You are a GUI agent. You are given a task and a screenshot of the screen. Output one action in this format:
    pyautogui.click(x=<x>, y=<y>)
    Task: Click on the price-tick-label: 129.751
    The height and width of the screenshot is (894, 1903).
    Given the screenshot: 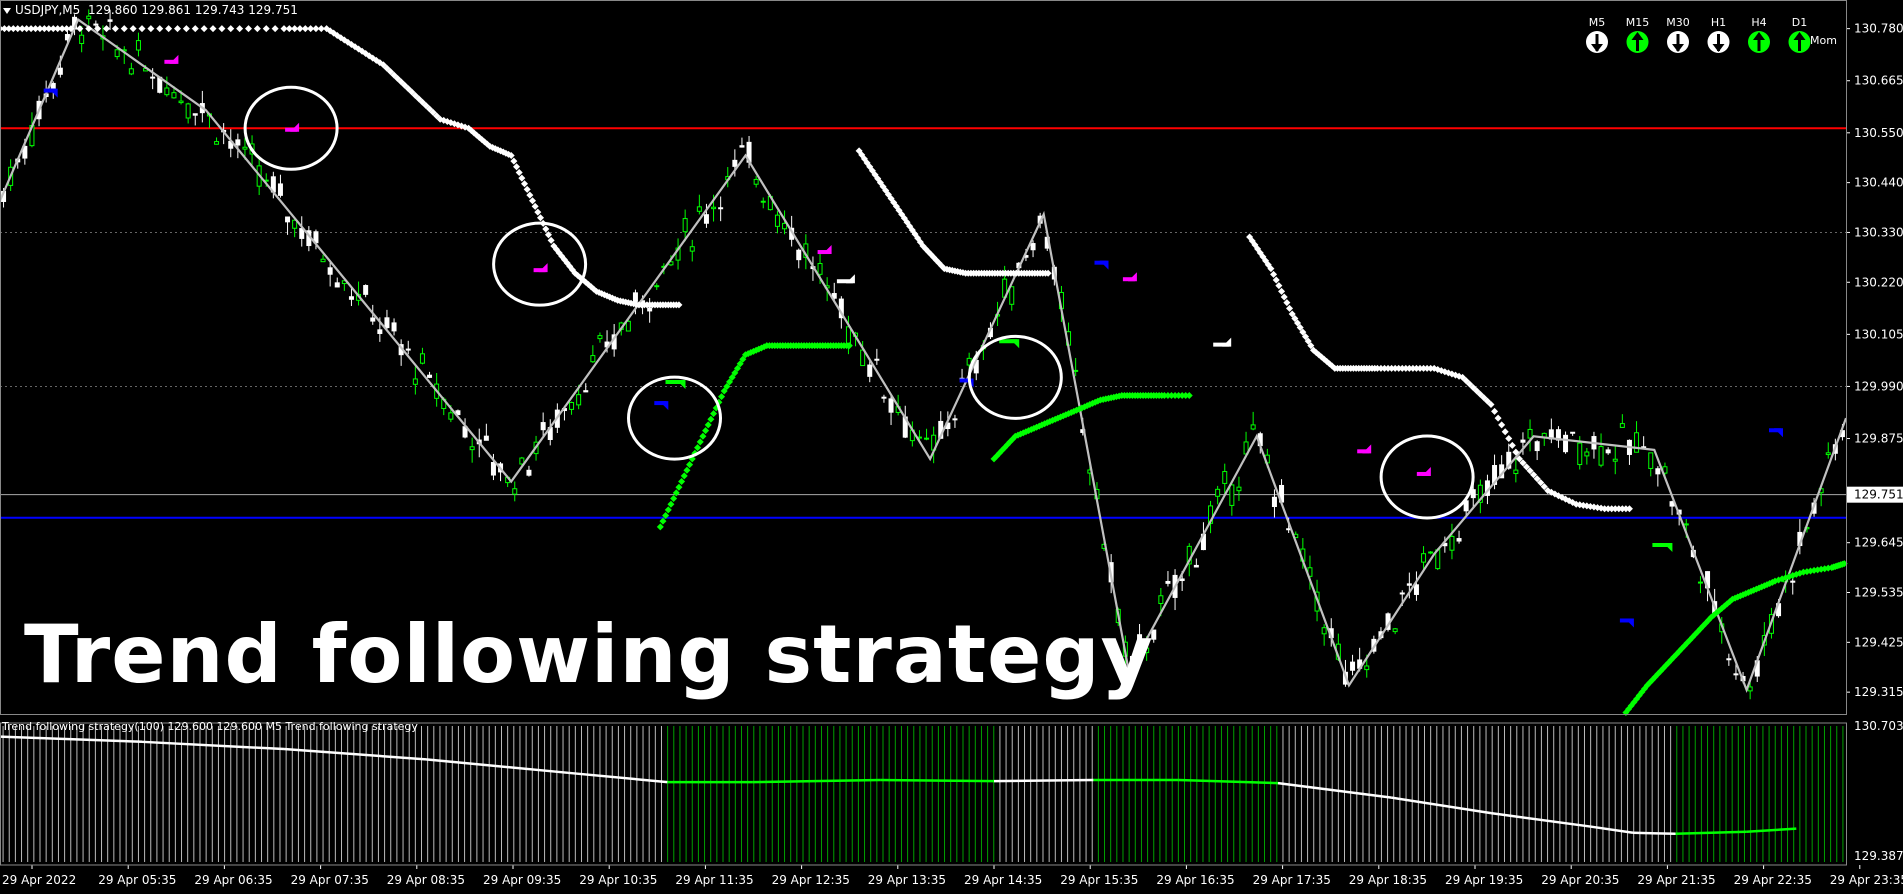 What is the action you would take?
    pyautogui.click(x=1878, y=495)
    